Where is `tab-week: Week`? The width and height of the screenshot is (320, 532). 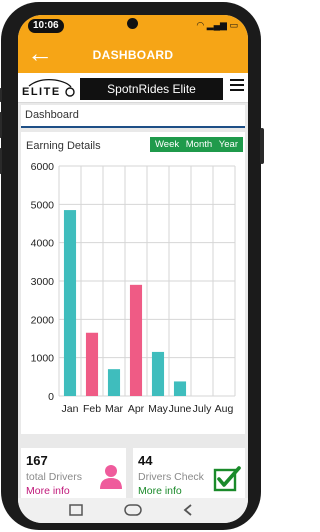 tab-week: Week is located at coordinates (167, 144).